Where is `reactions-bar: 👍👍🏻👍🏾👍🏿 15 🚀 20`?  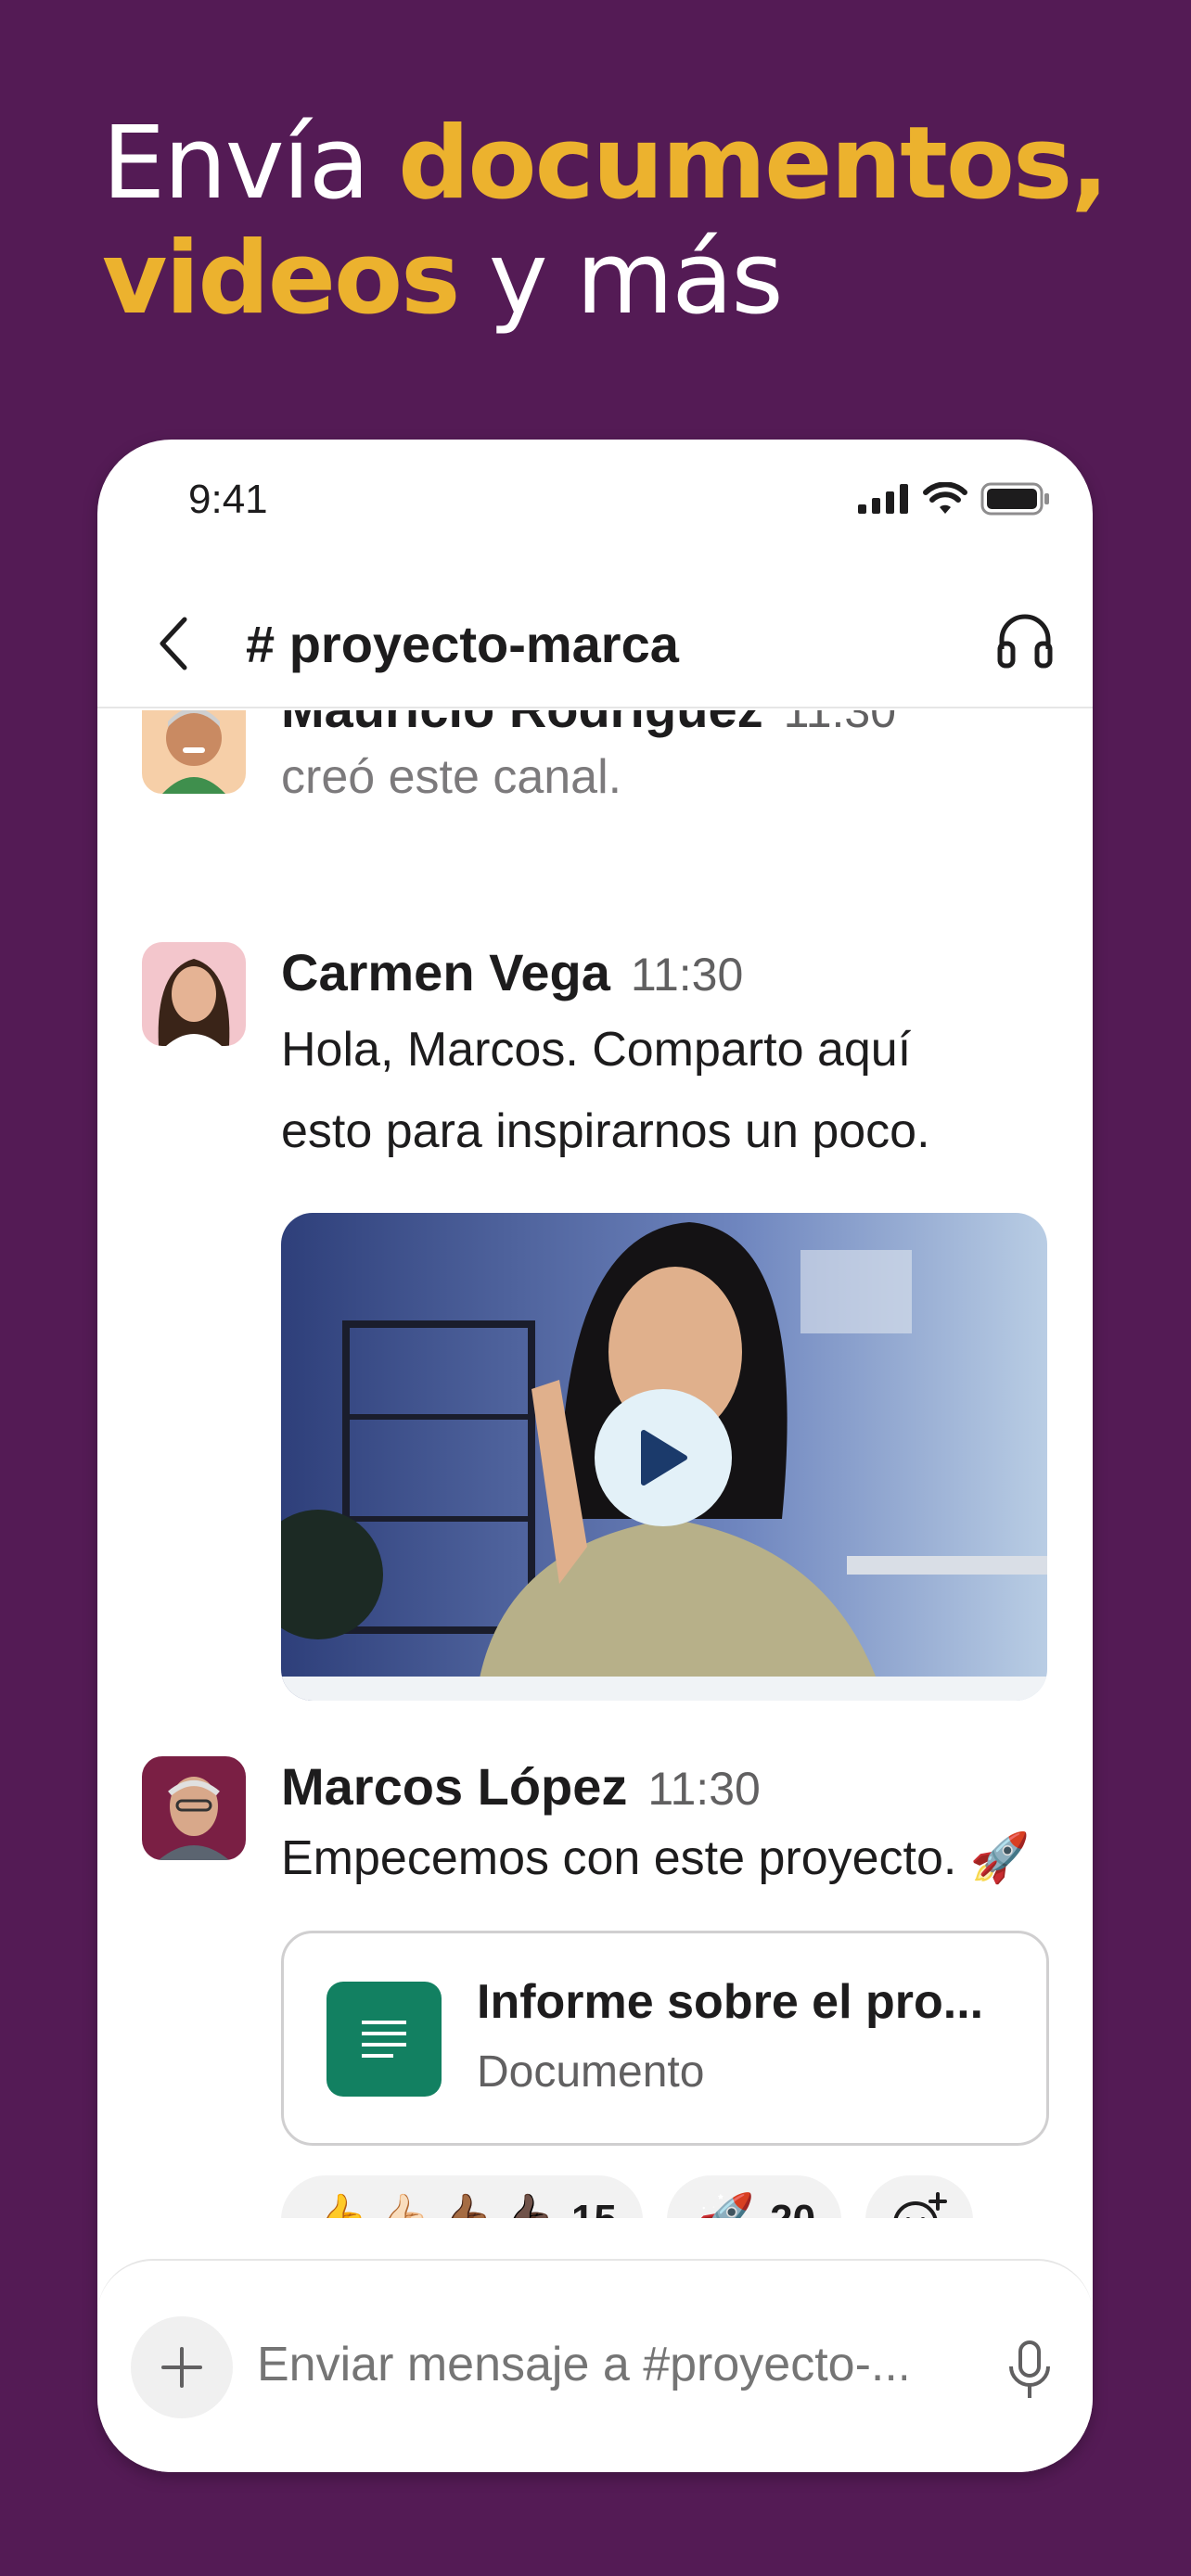
reactions-bar: 👍👍🏻👍🏾👍🏿 15 🚀 20 is located at coordinates (627, 2197).